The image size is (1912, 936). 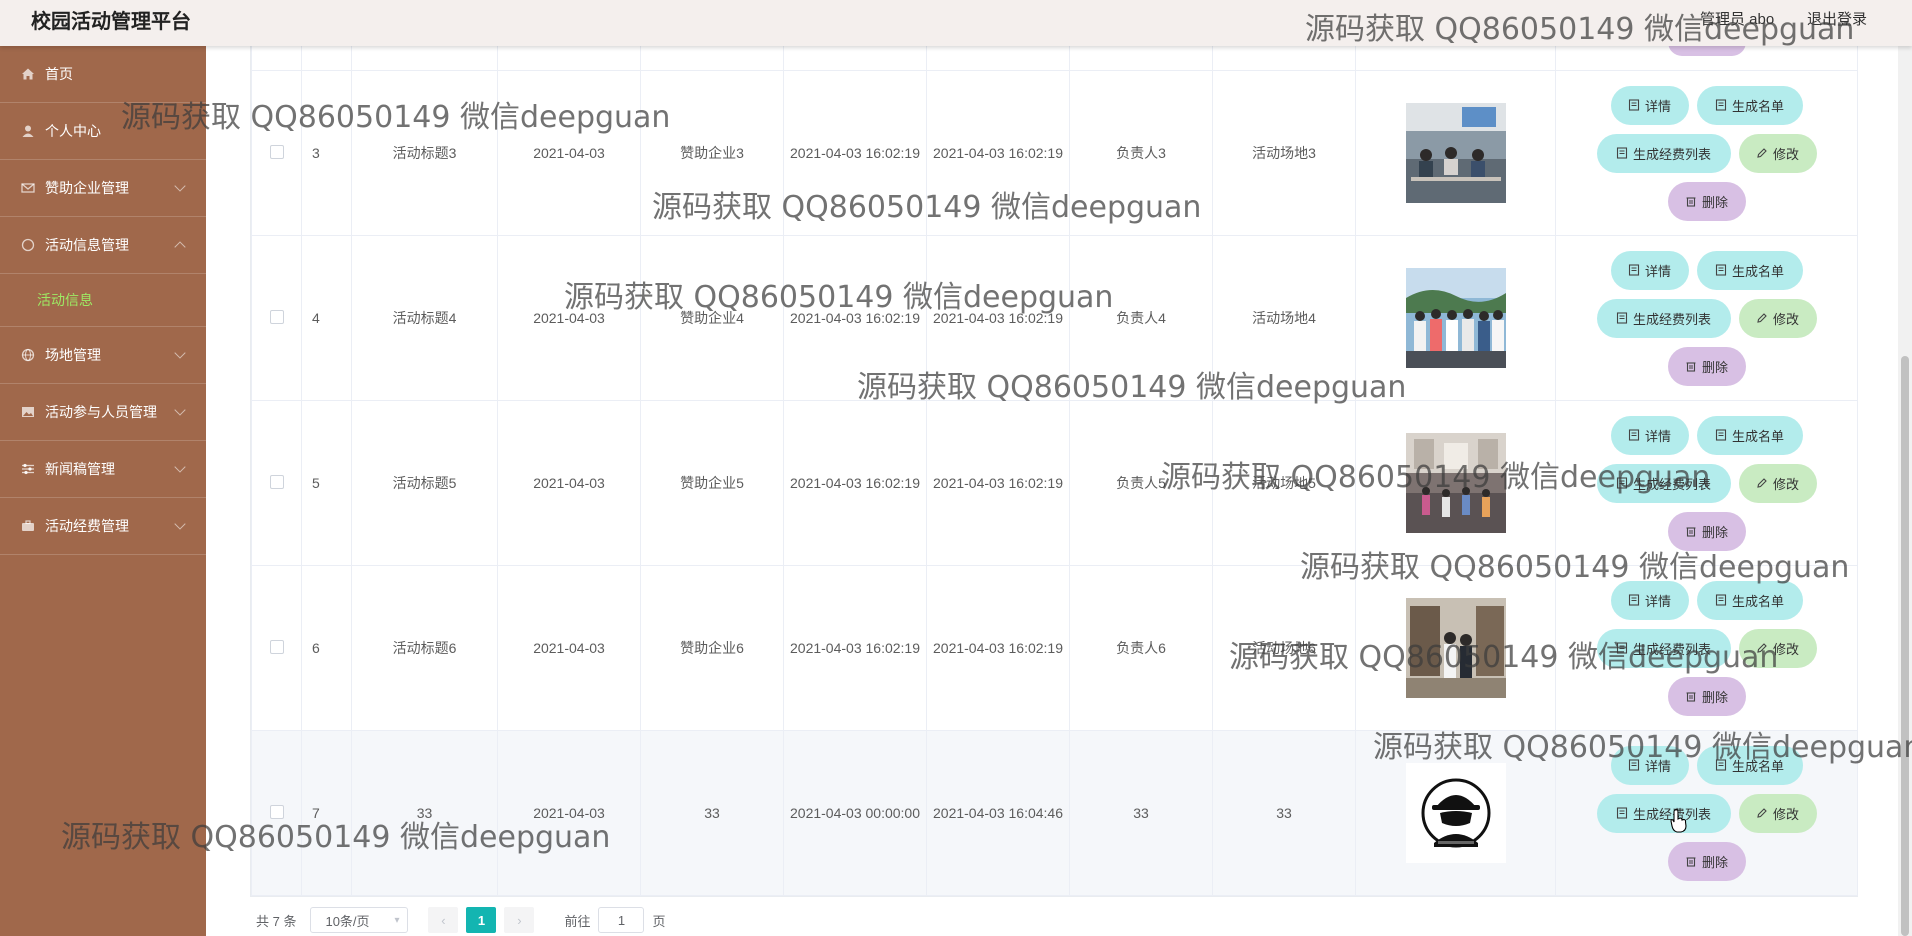 I want to click on end-time: 2021-04-03 16:02:19, so click(x=998, y=483).